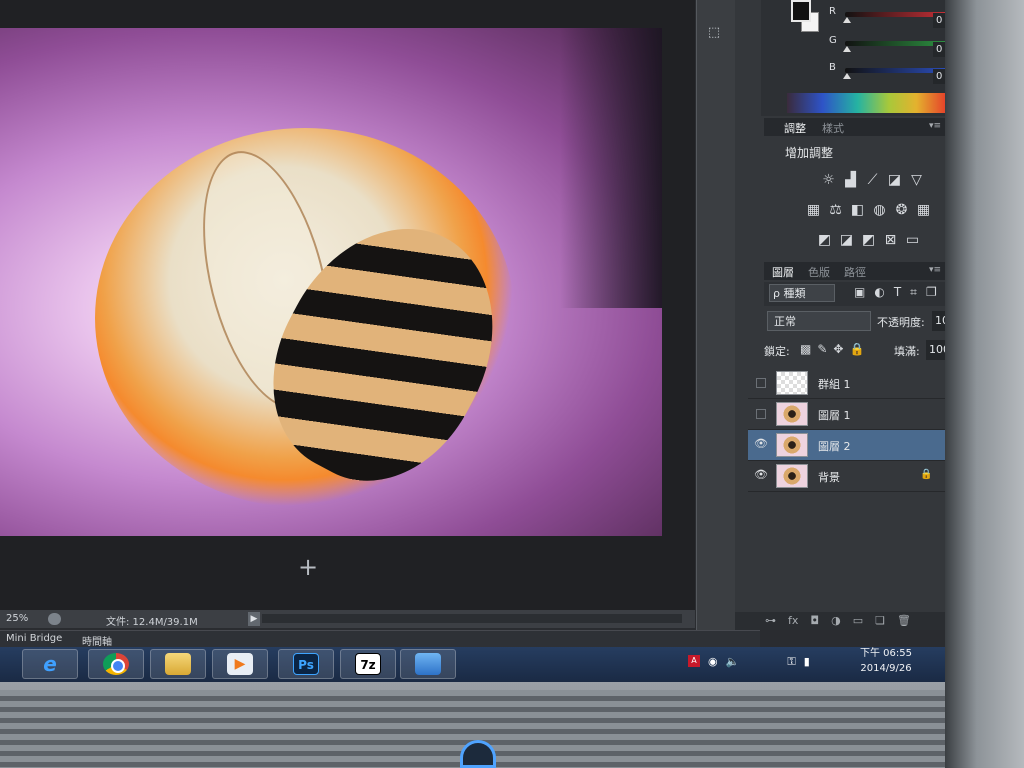 The image size is (1024, 768). Describe the element at coordinates (34, 638) in the screenshot. I see `tab-mini-bridge: Mini Bridge` at that location.